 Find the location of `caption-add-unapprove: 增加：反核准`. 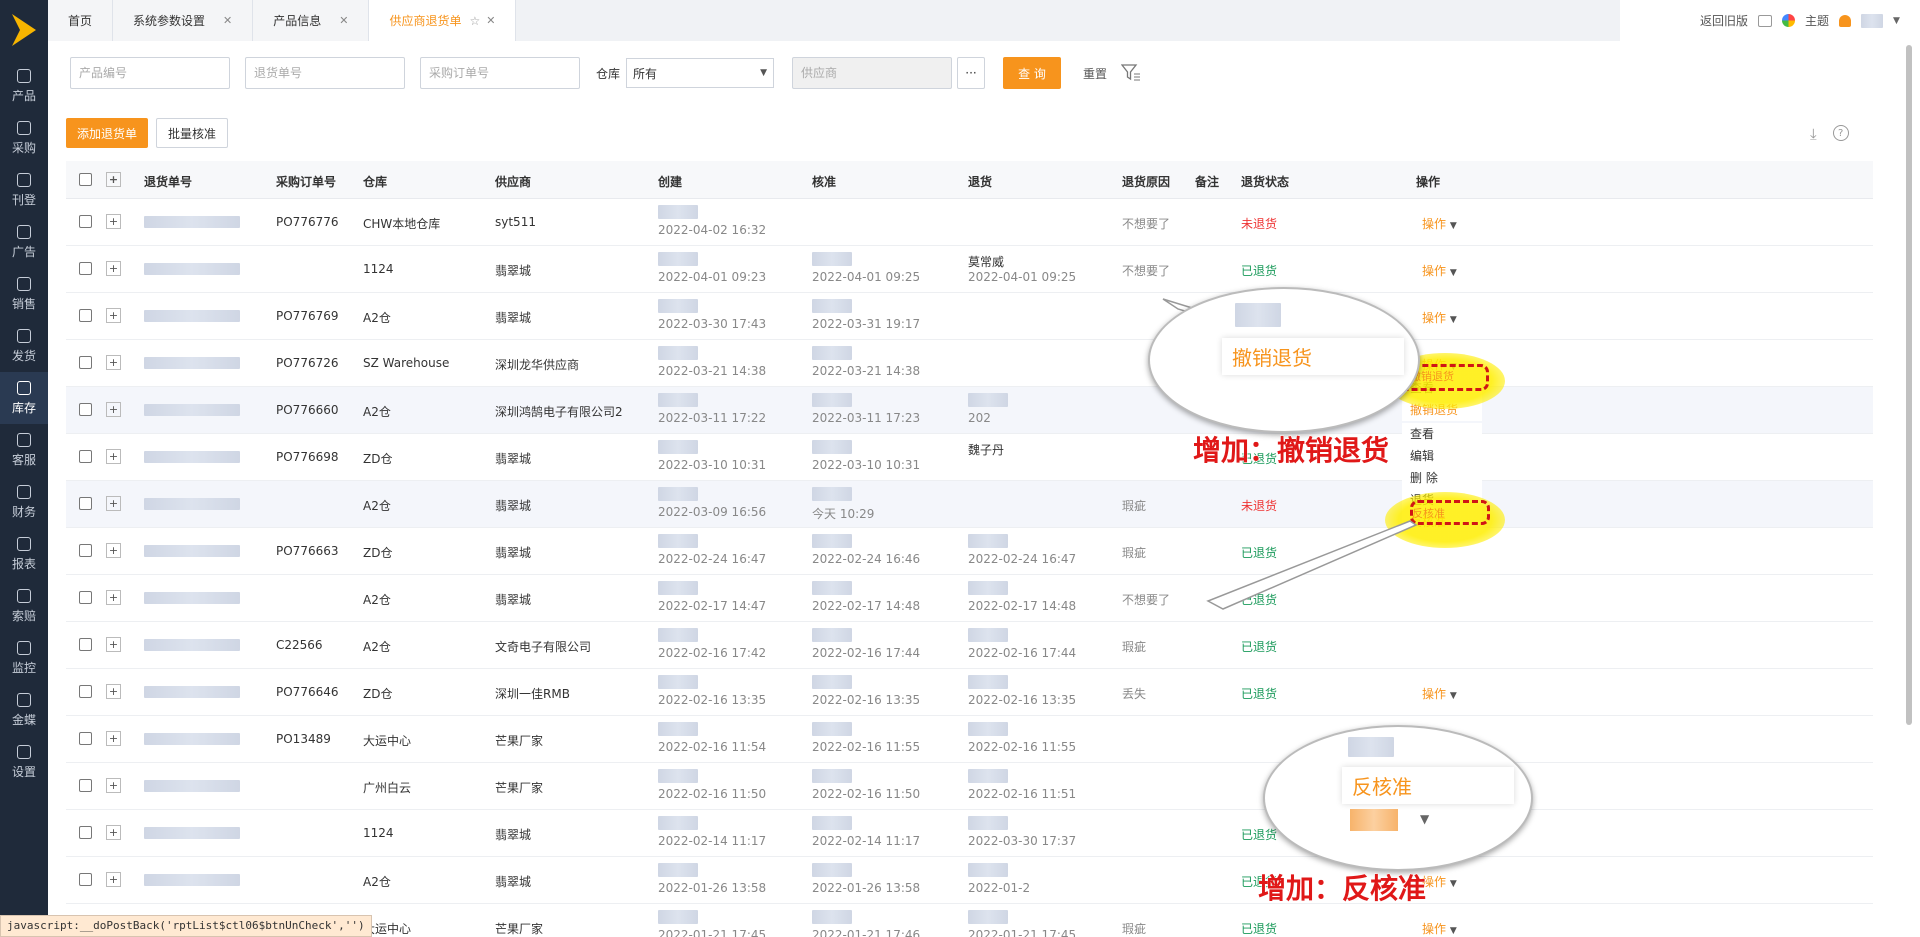

caption-add-unapprove: 增加：反核准 is located at coordinates (1342, 889).